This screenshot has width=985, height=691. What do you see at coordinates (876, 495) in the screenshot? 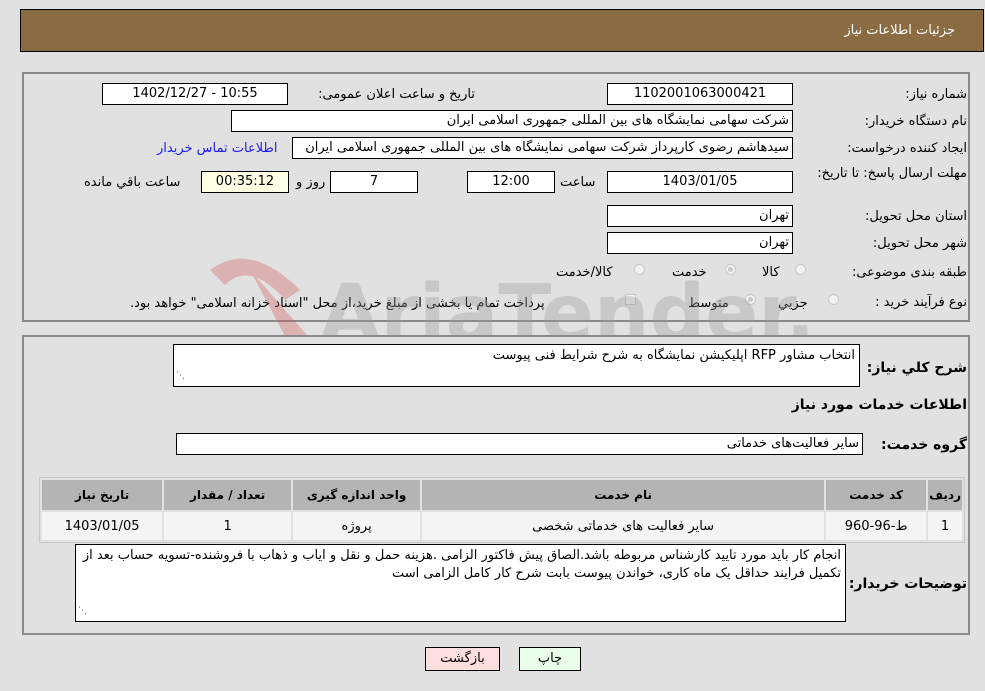
I see `col-header-service-code: کد خدمت` at bounding box center [876, 495].